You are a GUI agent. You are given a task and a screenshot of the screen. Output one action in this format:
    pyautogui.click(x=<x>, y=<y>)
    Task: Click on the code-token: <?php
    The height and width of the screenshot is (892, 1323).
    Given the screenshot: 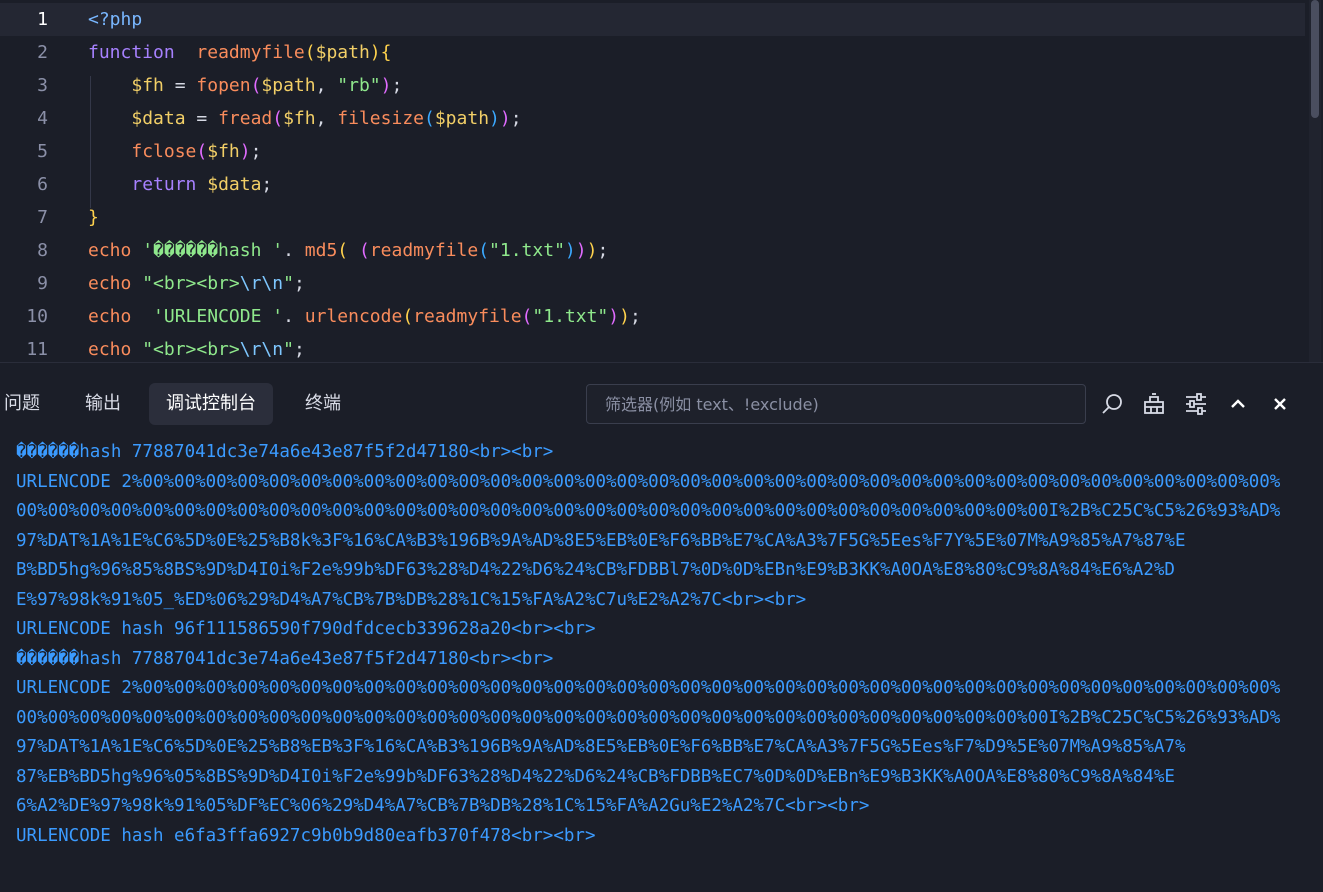 What is the action you would take?
    pyautogui.click(x=115, y=19)
    